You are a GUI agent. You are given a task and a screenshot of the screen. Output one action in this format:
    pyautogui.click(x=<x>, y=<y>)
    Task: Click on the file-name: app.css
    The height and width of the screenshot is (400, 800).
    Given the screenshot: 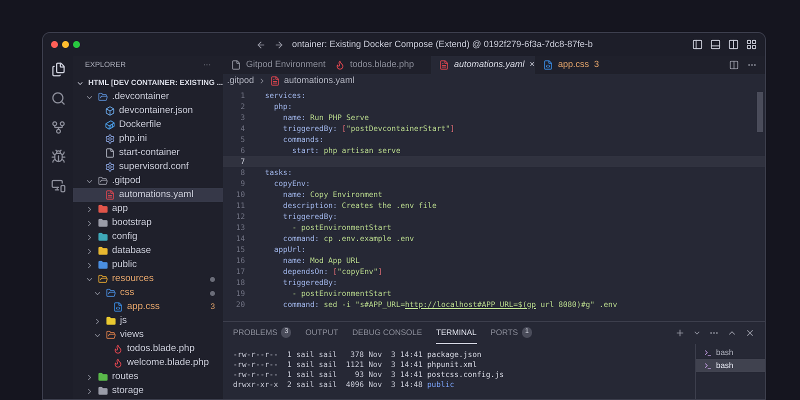 What is the action you would take?
    pyautogui.click(x=144, y=307)
    